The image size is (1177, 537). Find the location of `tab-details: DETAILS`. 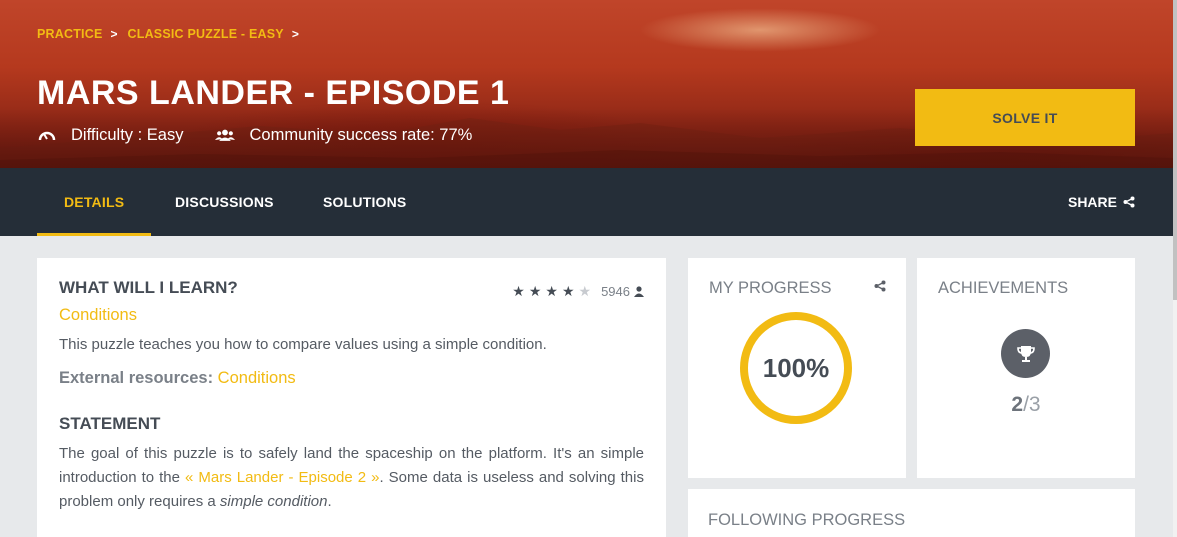

tab-details: DETAILS is located at coordinates (94, 202).